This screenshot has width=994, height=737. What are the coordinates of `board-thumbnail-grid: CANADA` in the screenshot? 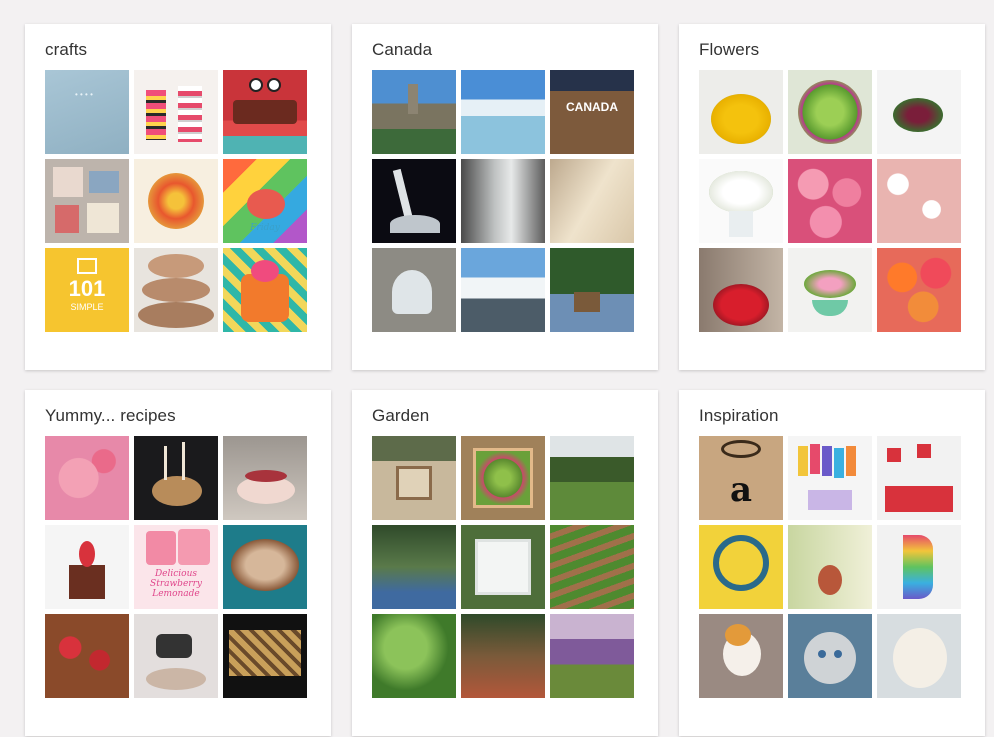 It's located at (504, 202).